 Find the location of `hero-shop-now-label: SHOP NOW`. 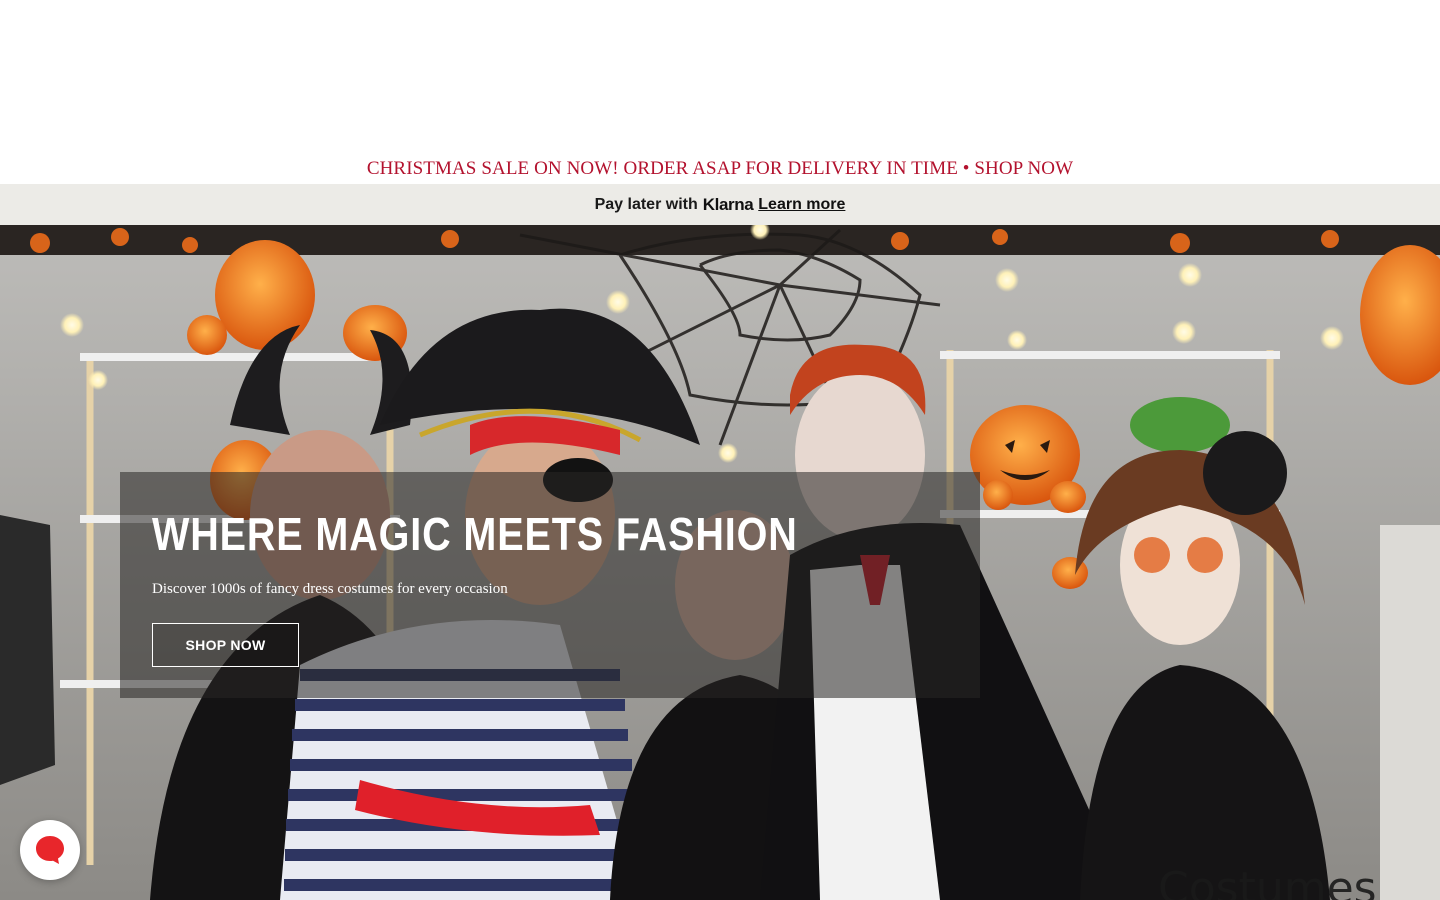

hero-shop-now-label: SHOP NOW is located at coordinates (225, 645).